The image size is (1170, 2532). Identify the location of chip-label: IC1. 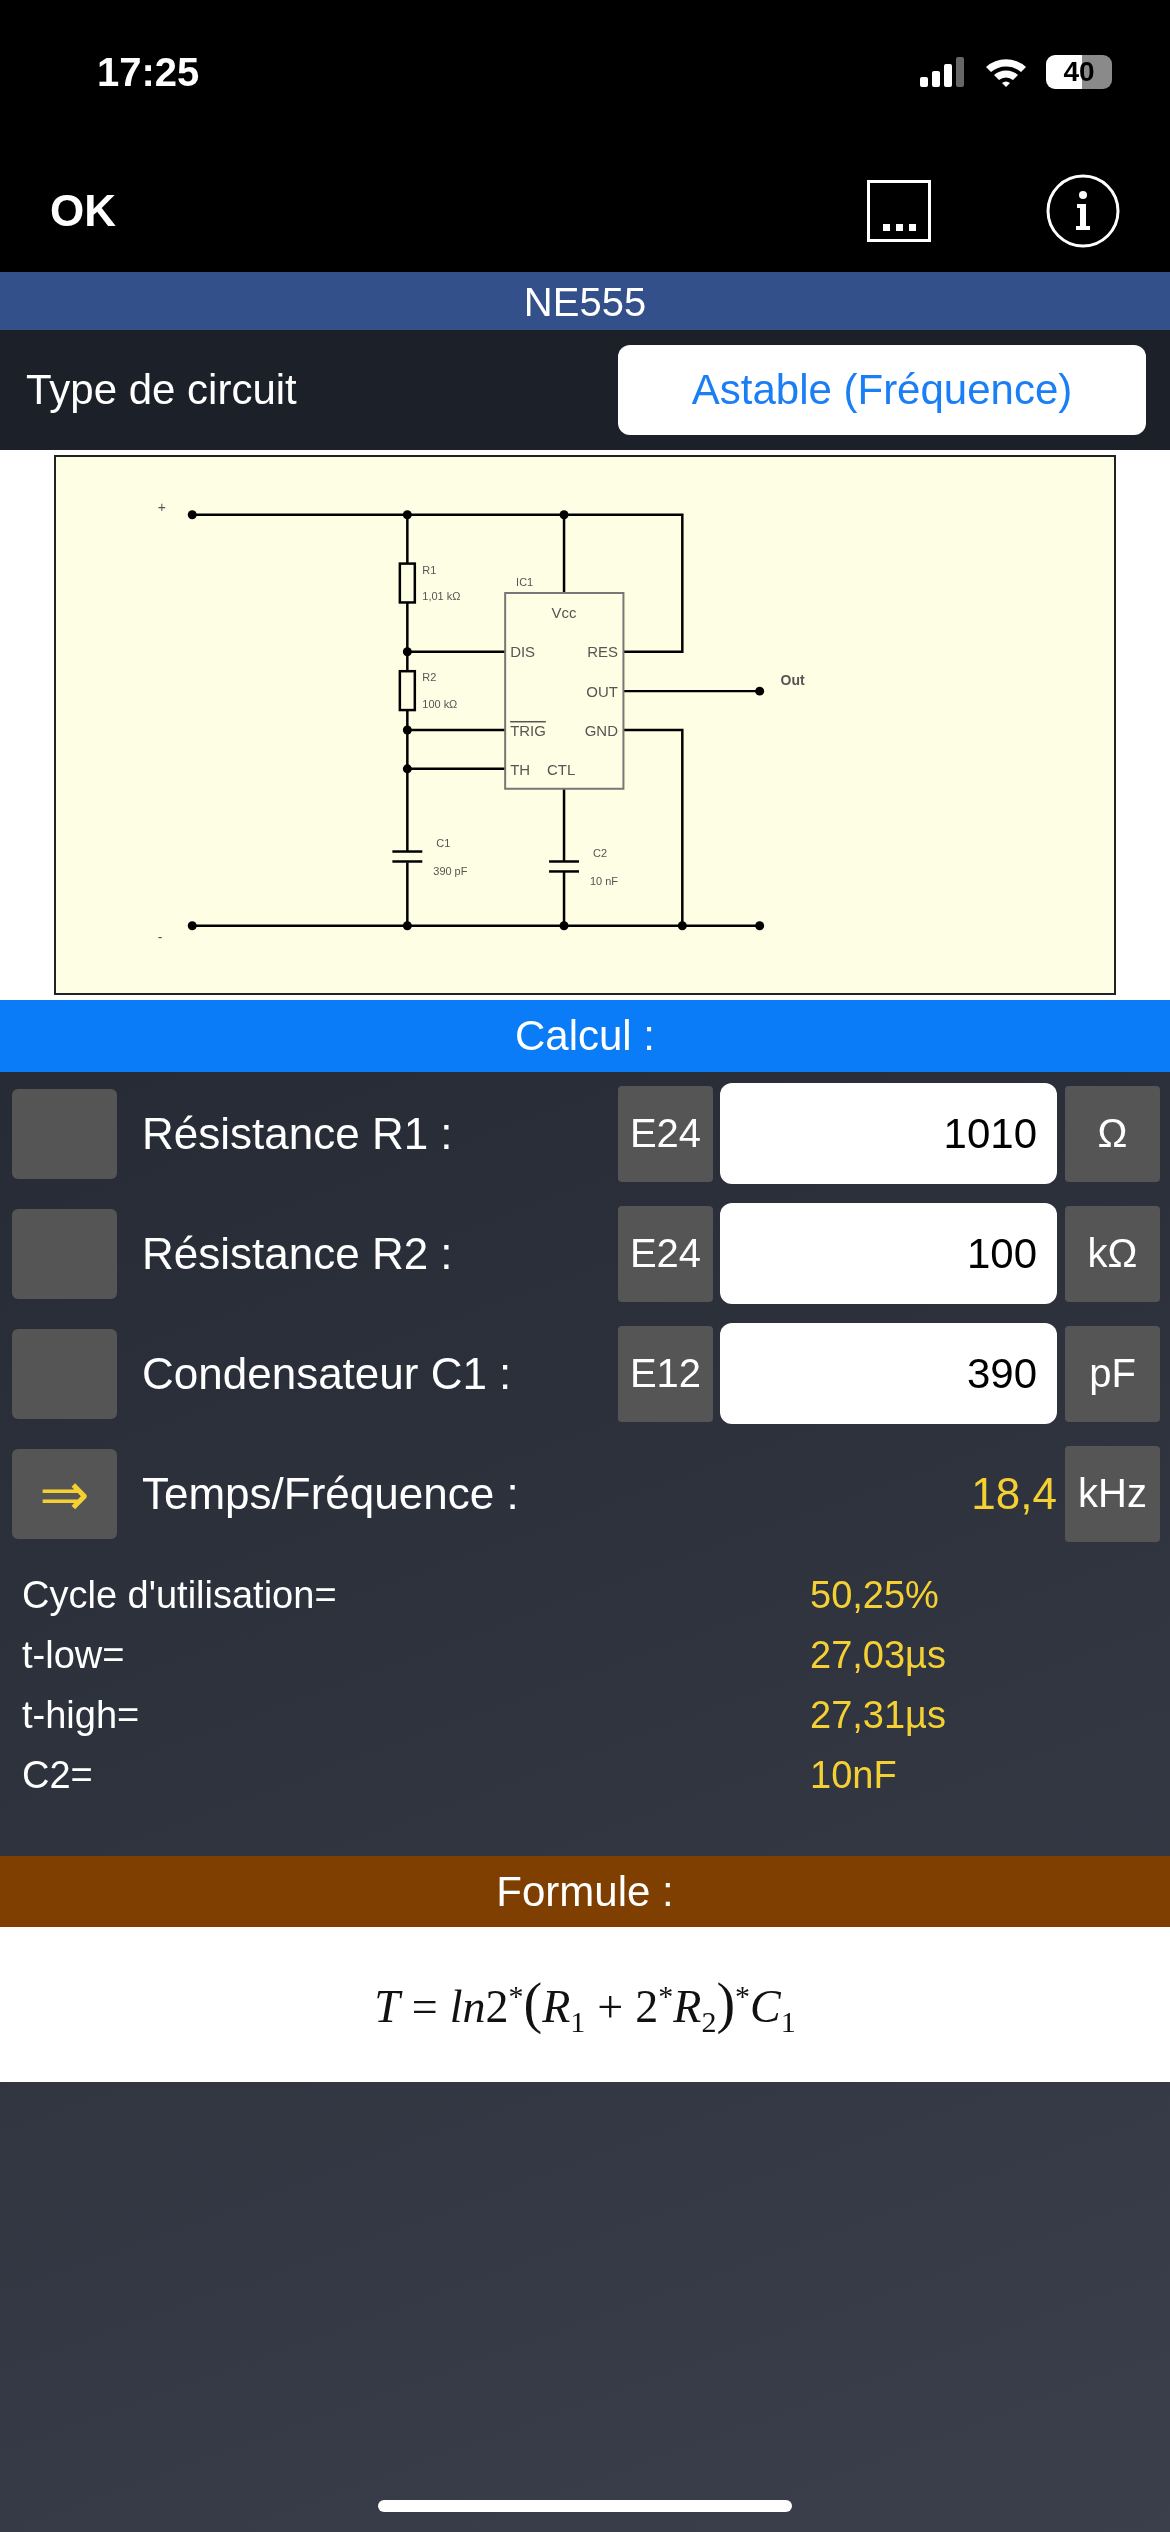
(525, 581).